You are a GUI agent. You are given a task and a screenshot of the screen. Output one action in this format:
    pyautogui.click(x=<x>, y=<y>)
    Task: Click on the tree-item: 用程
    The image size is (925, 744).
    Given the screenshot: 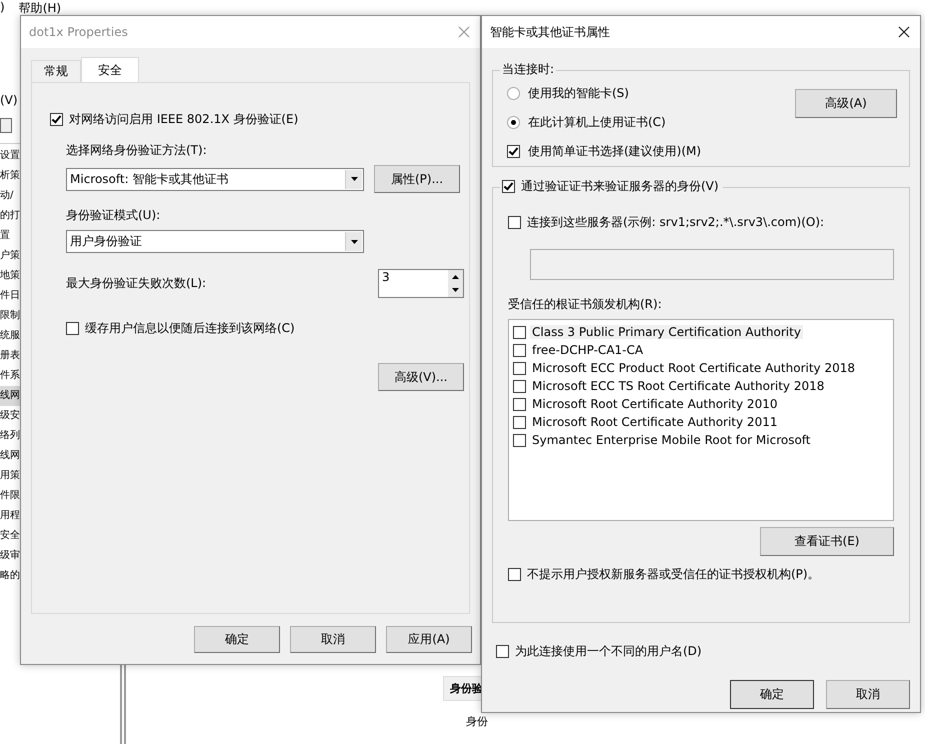 What is the action you would take?
    pyautogui.click(x=10, y=516)
    